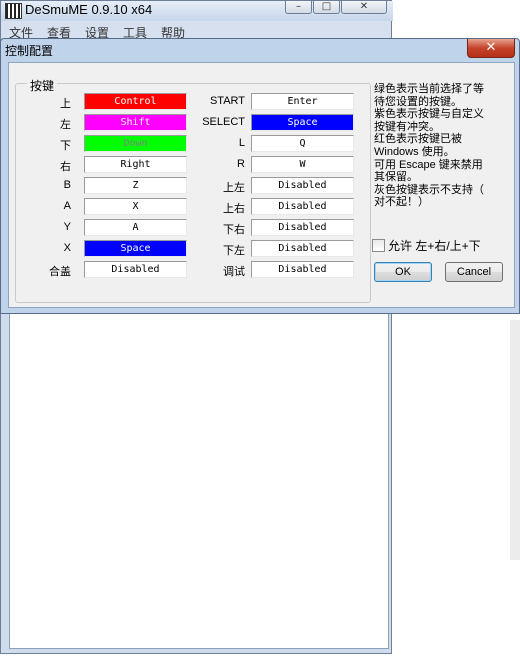 The height and width of the screenshot is (658, 520). Describe the element at coordinates (65, 104) in the screenshot. I see `left-key-label: 上` at that location.